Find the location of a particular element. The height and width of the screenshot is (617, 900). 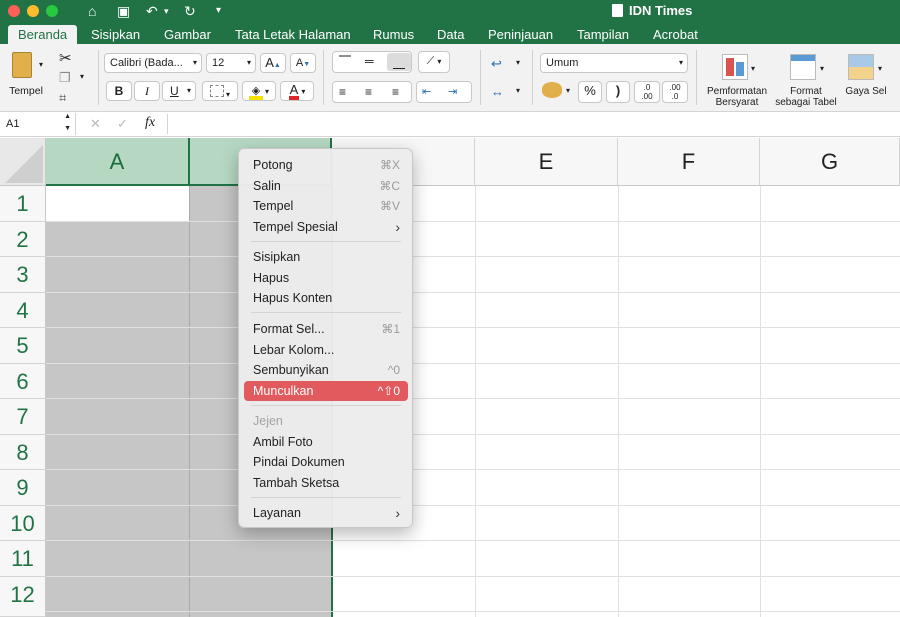

home-icon: ⌂ is located at coordinates (92, 11).